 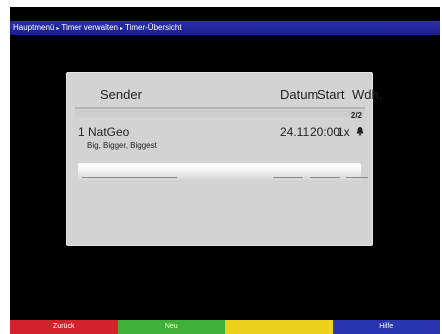 I want to click on blue-key-help-button: Hilfe, so click(x=386, y=327).